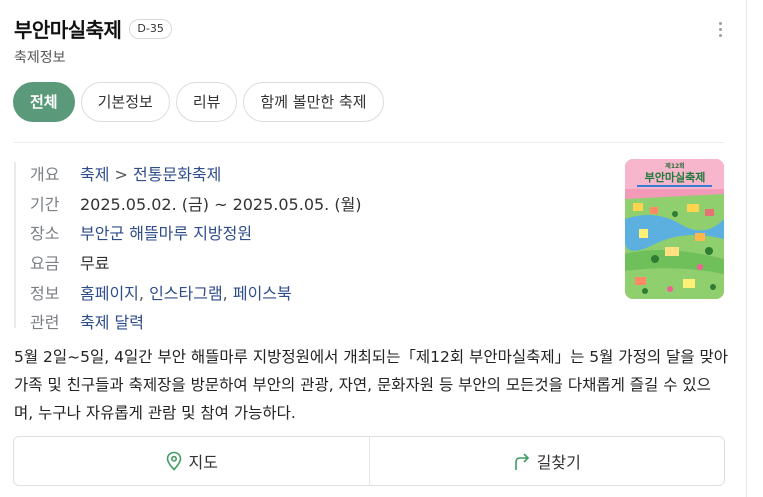 This screenshot has height=497, width=763. Describe the element at coordinates (558, 462) in the screenshot. I see `directions-button-label: 길찾기` at that location.